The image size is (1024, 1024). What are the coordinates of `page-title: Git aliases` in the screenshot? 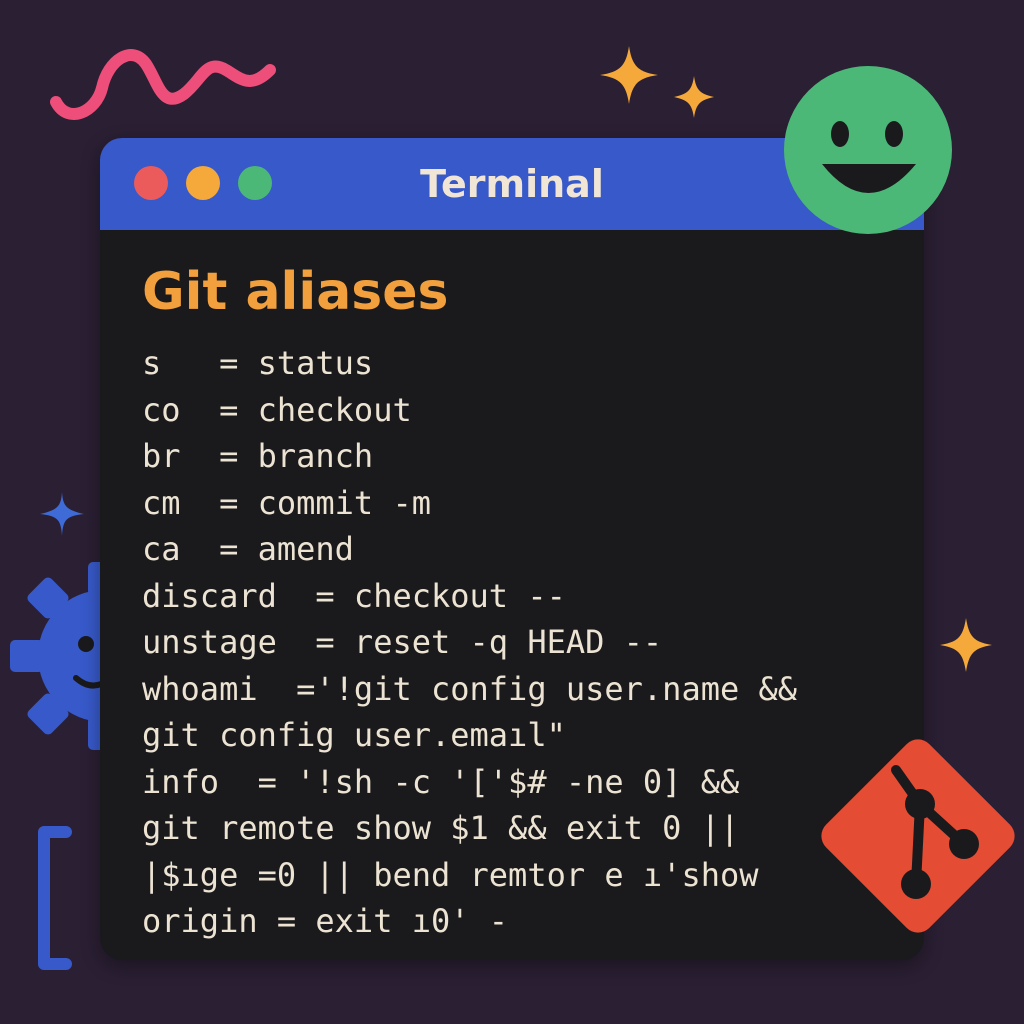 It's located at (295, 292).